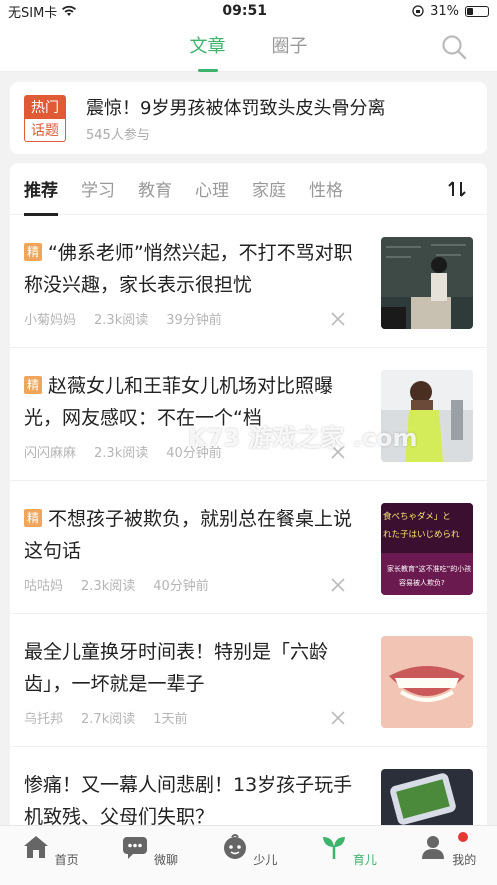 This screenshot has width=497, height=885. Describe the element at coordinates (170, 719) in the screenshot. I see `article-time: 1天前` at that location.